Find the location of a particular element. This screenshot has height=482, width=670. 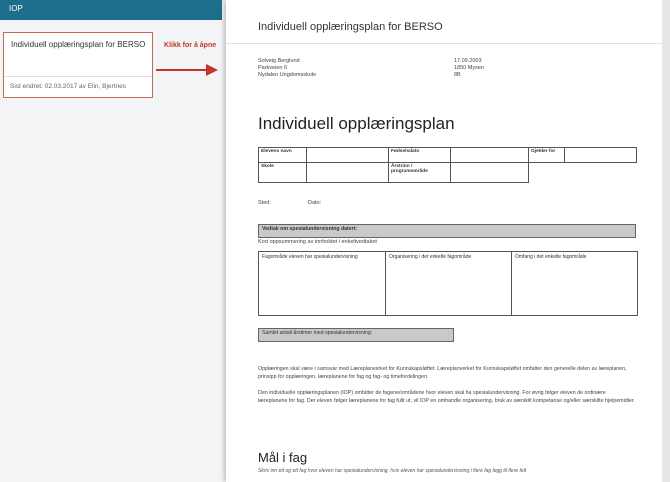

document-card-title: Individuell opplæringsplan for BERSO is located at coordinates (78, 44).